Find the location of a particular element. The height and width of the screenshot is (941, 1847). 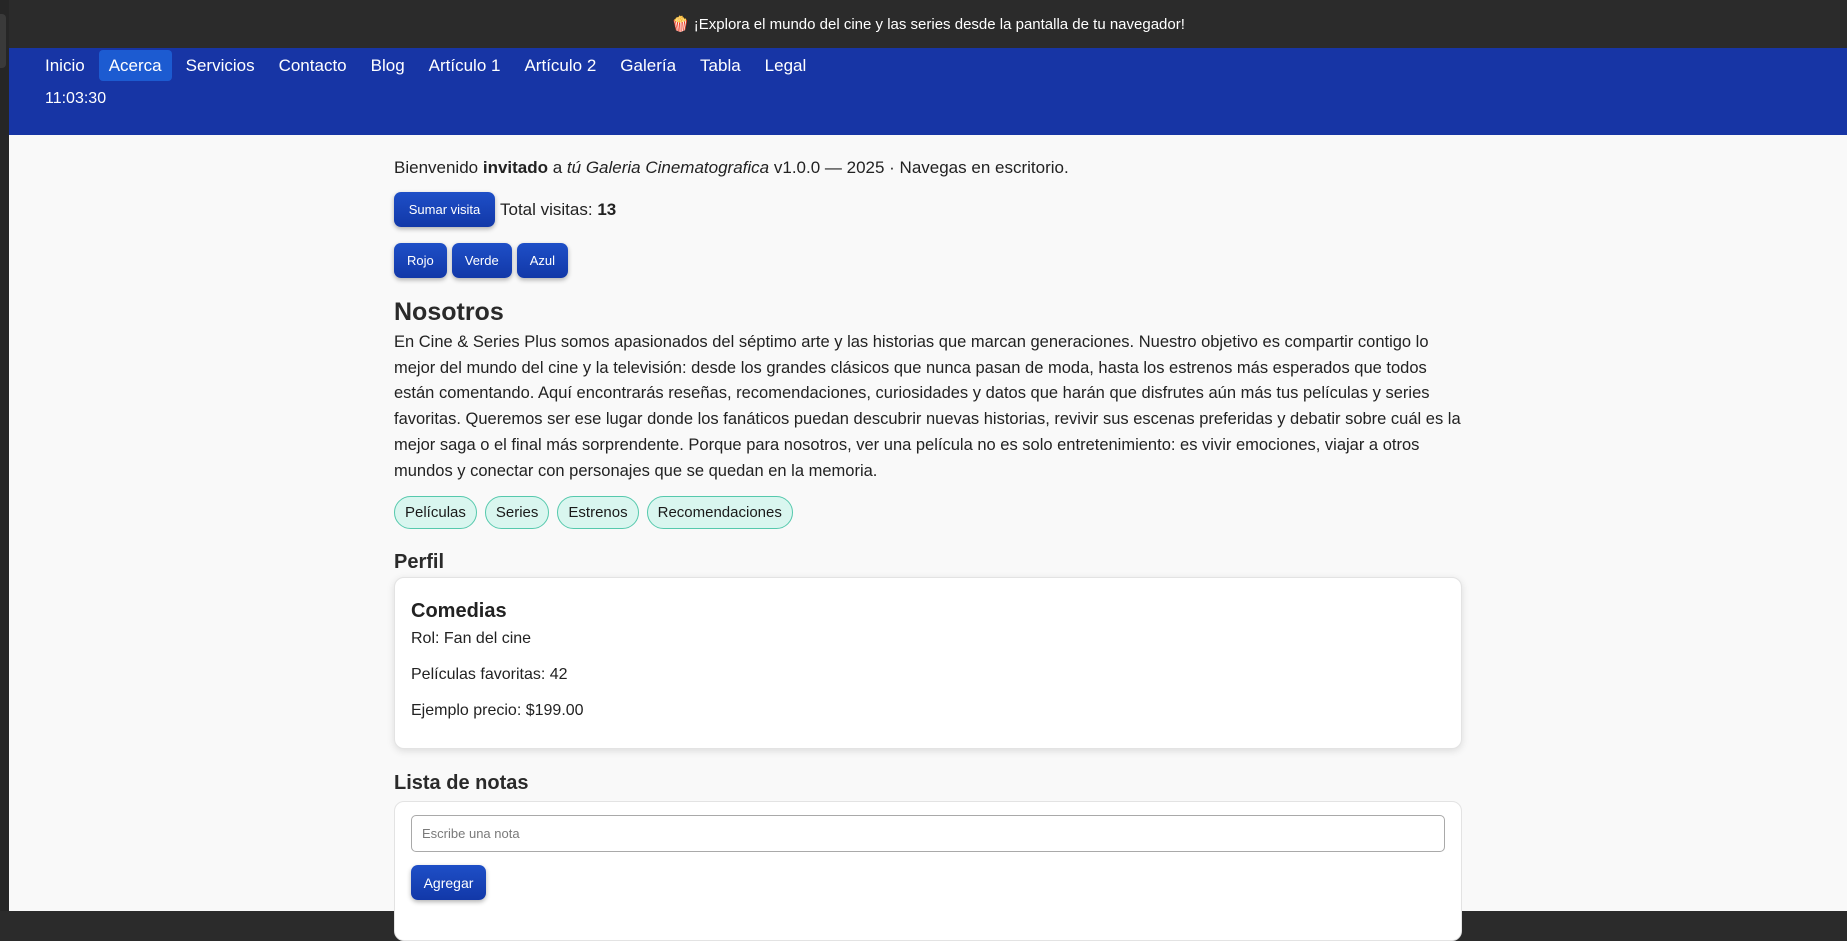

profile-section-title: Perfil is located at coordinates (419, 562).